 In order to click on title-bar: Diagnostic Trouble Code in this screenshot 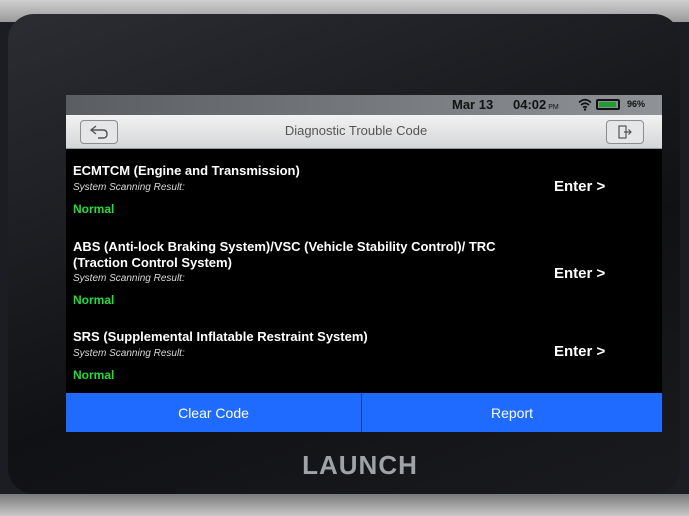, I will do `click(364, 132)`.